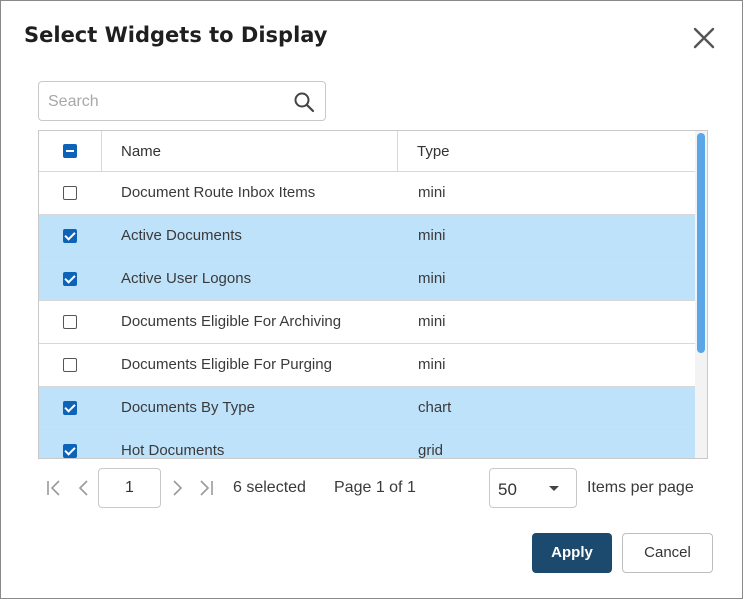 This screenshot has height=599, width=743. I want to click on page-info: Page 1 of 1, so click(375, 487).